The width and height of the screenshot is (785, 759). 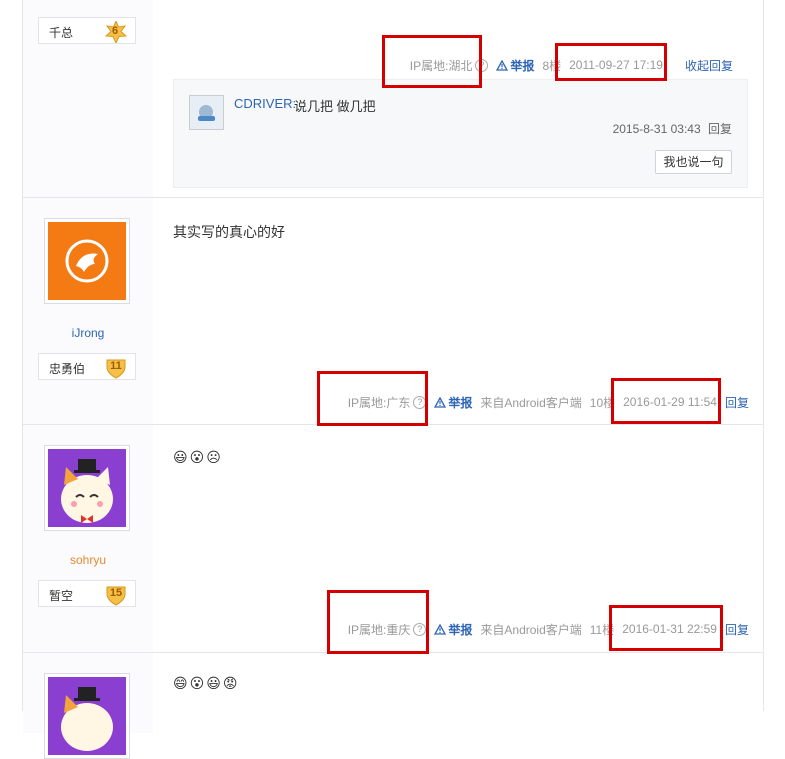 What do you see at coordinates (229, 232) in the screenshot?
I see `post-content: 其实写的真心的好` at bounding box center [229, 232].